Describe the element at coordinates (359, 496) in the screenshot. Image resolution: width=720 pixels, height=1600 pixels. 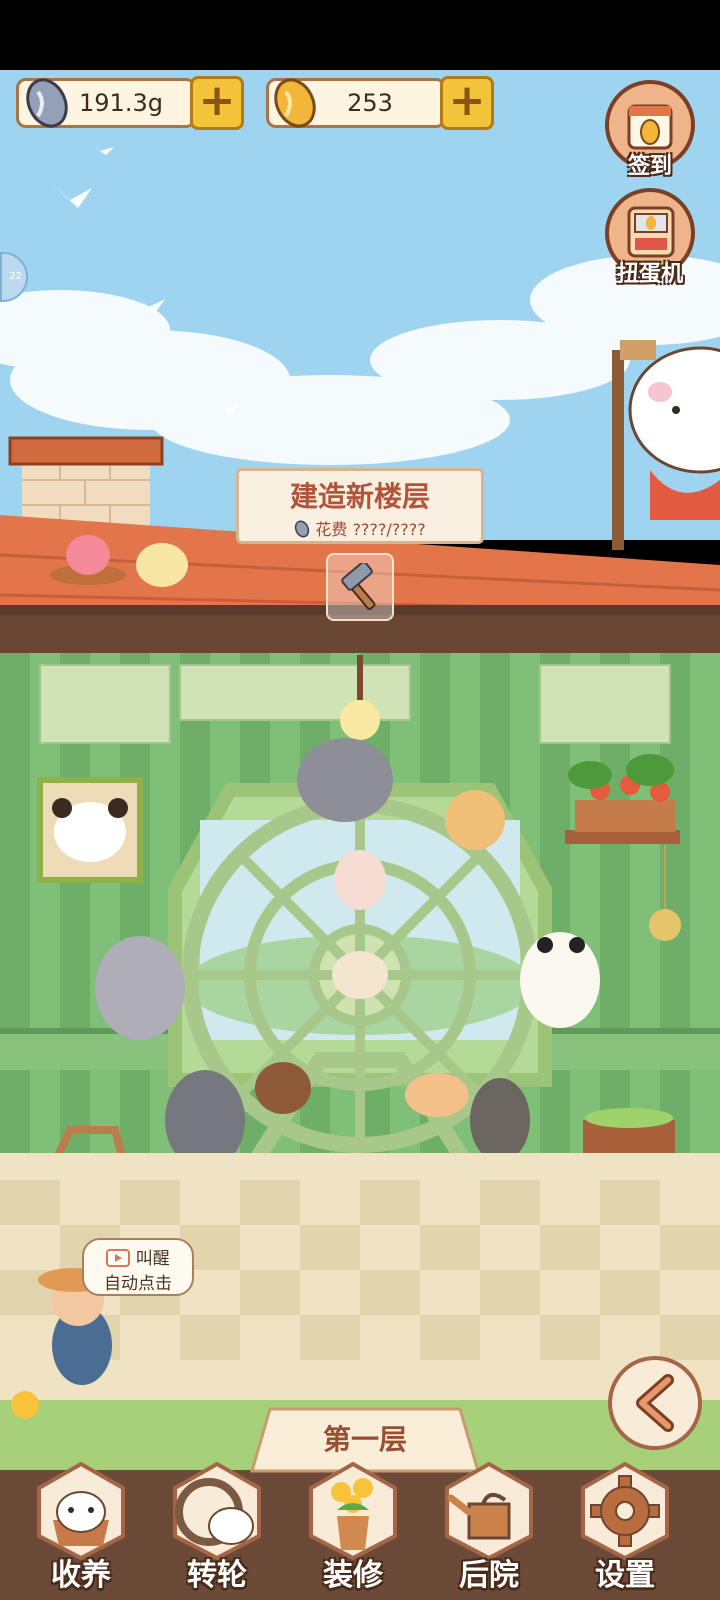
I see `build-floor-title: 建造新楼层` at that location.